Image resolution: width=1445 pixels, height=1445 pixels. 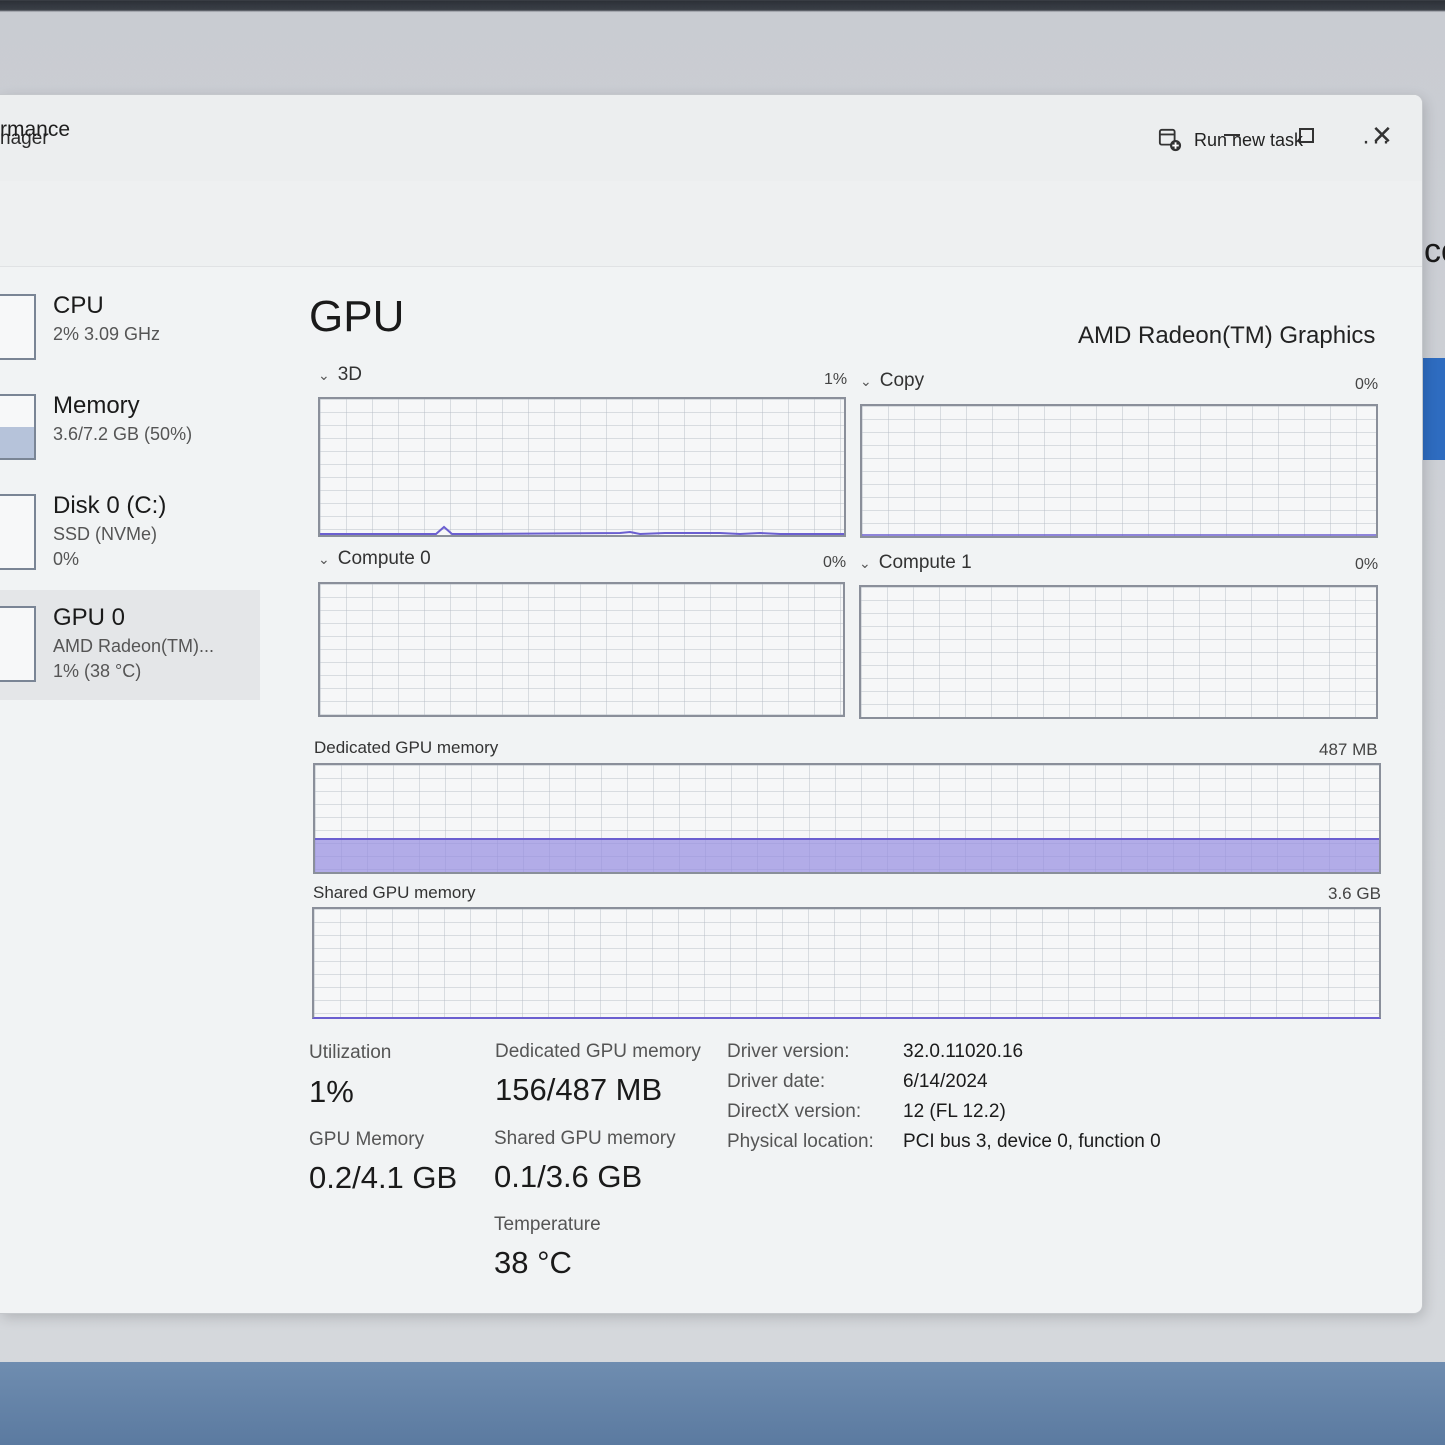 I want to click on desktop-background, so click(x=722, y=1403).